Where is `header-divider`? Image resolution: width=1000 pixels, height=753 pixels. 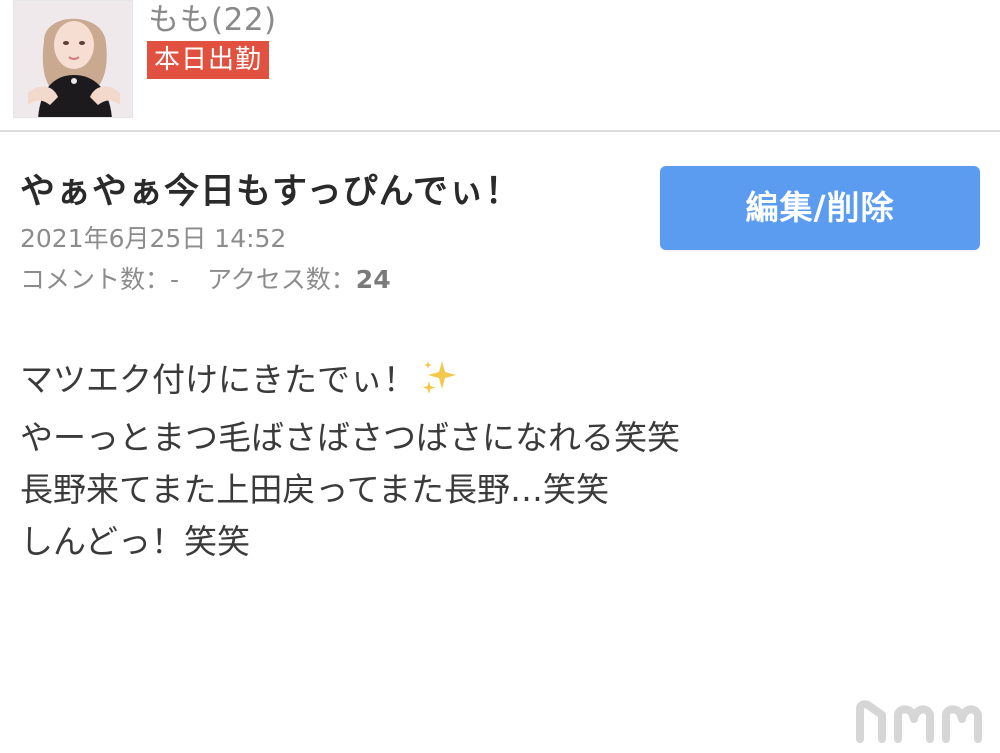
header-divider is located at coordinates (500, 131).